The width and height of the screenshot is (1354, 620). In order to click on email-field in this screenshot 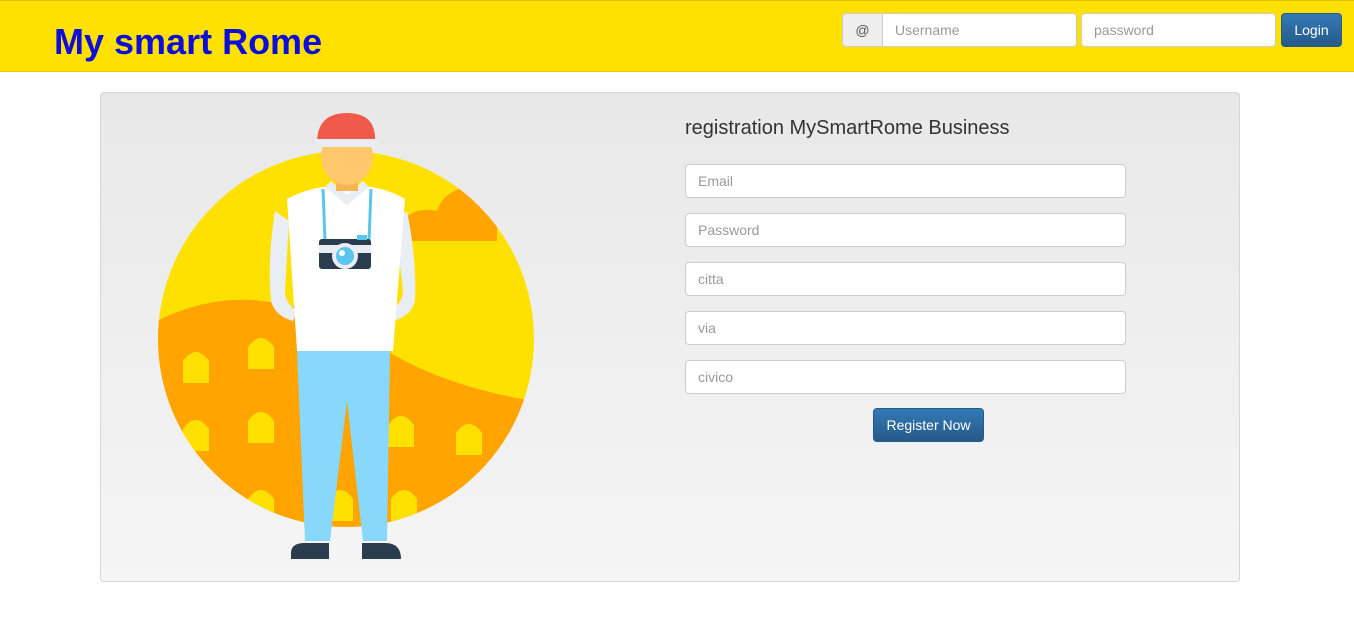, I will do `click(905, 181)`.